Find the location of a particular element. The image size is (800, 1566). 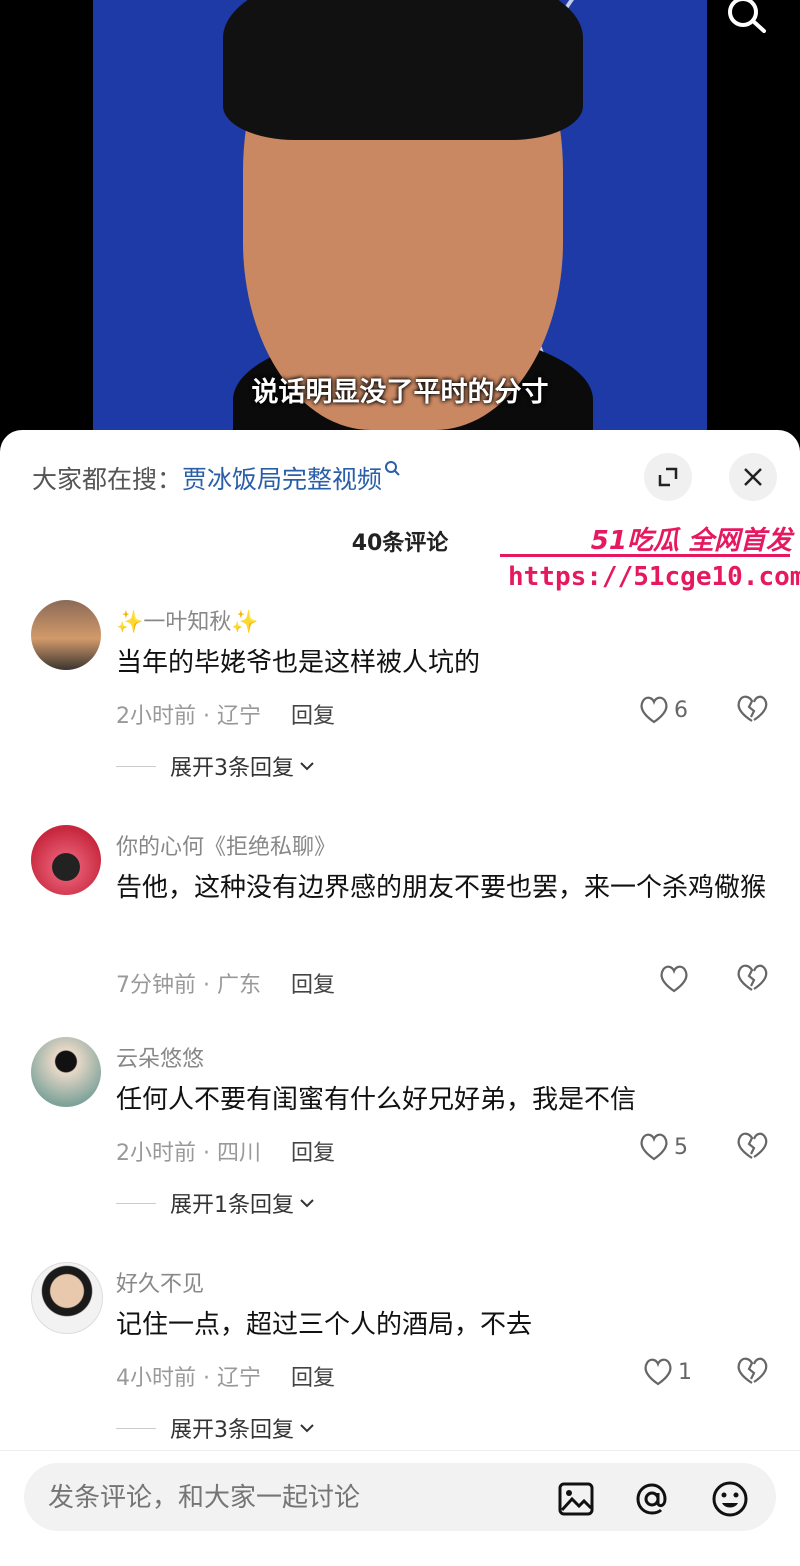

emoji-icon is located at coordinates (730, 1499).